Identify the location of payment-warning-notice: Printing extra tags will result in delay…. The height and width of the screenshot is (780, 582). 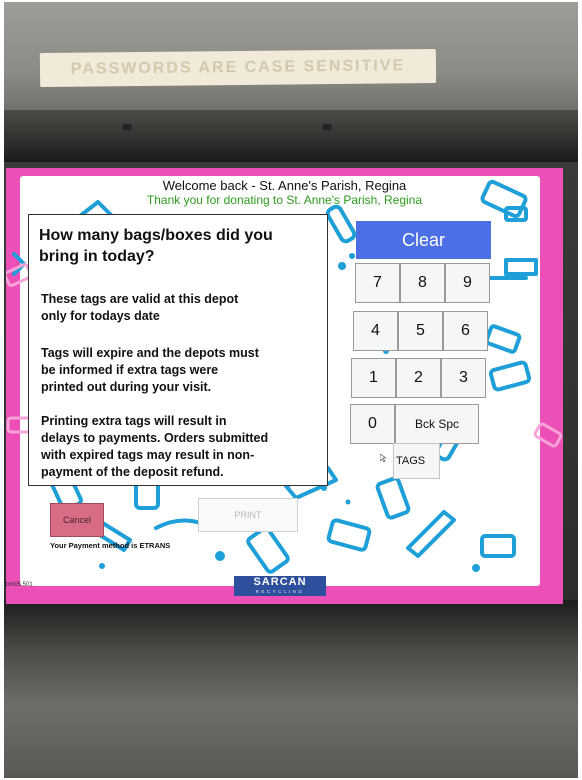
(176, 447).